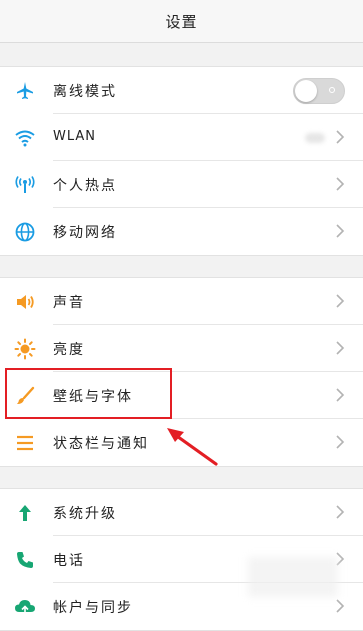 The image size is (363, 631). What do you see at coordinates (93, 397) in the screenshot?
I see `settings-item-label: 壁纸与字体` at bounding box center [93, 397].